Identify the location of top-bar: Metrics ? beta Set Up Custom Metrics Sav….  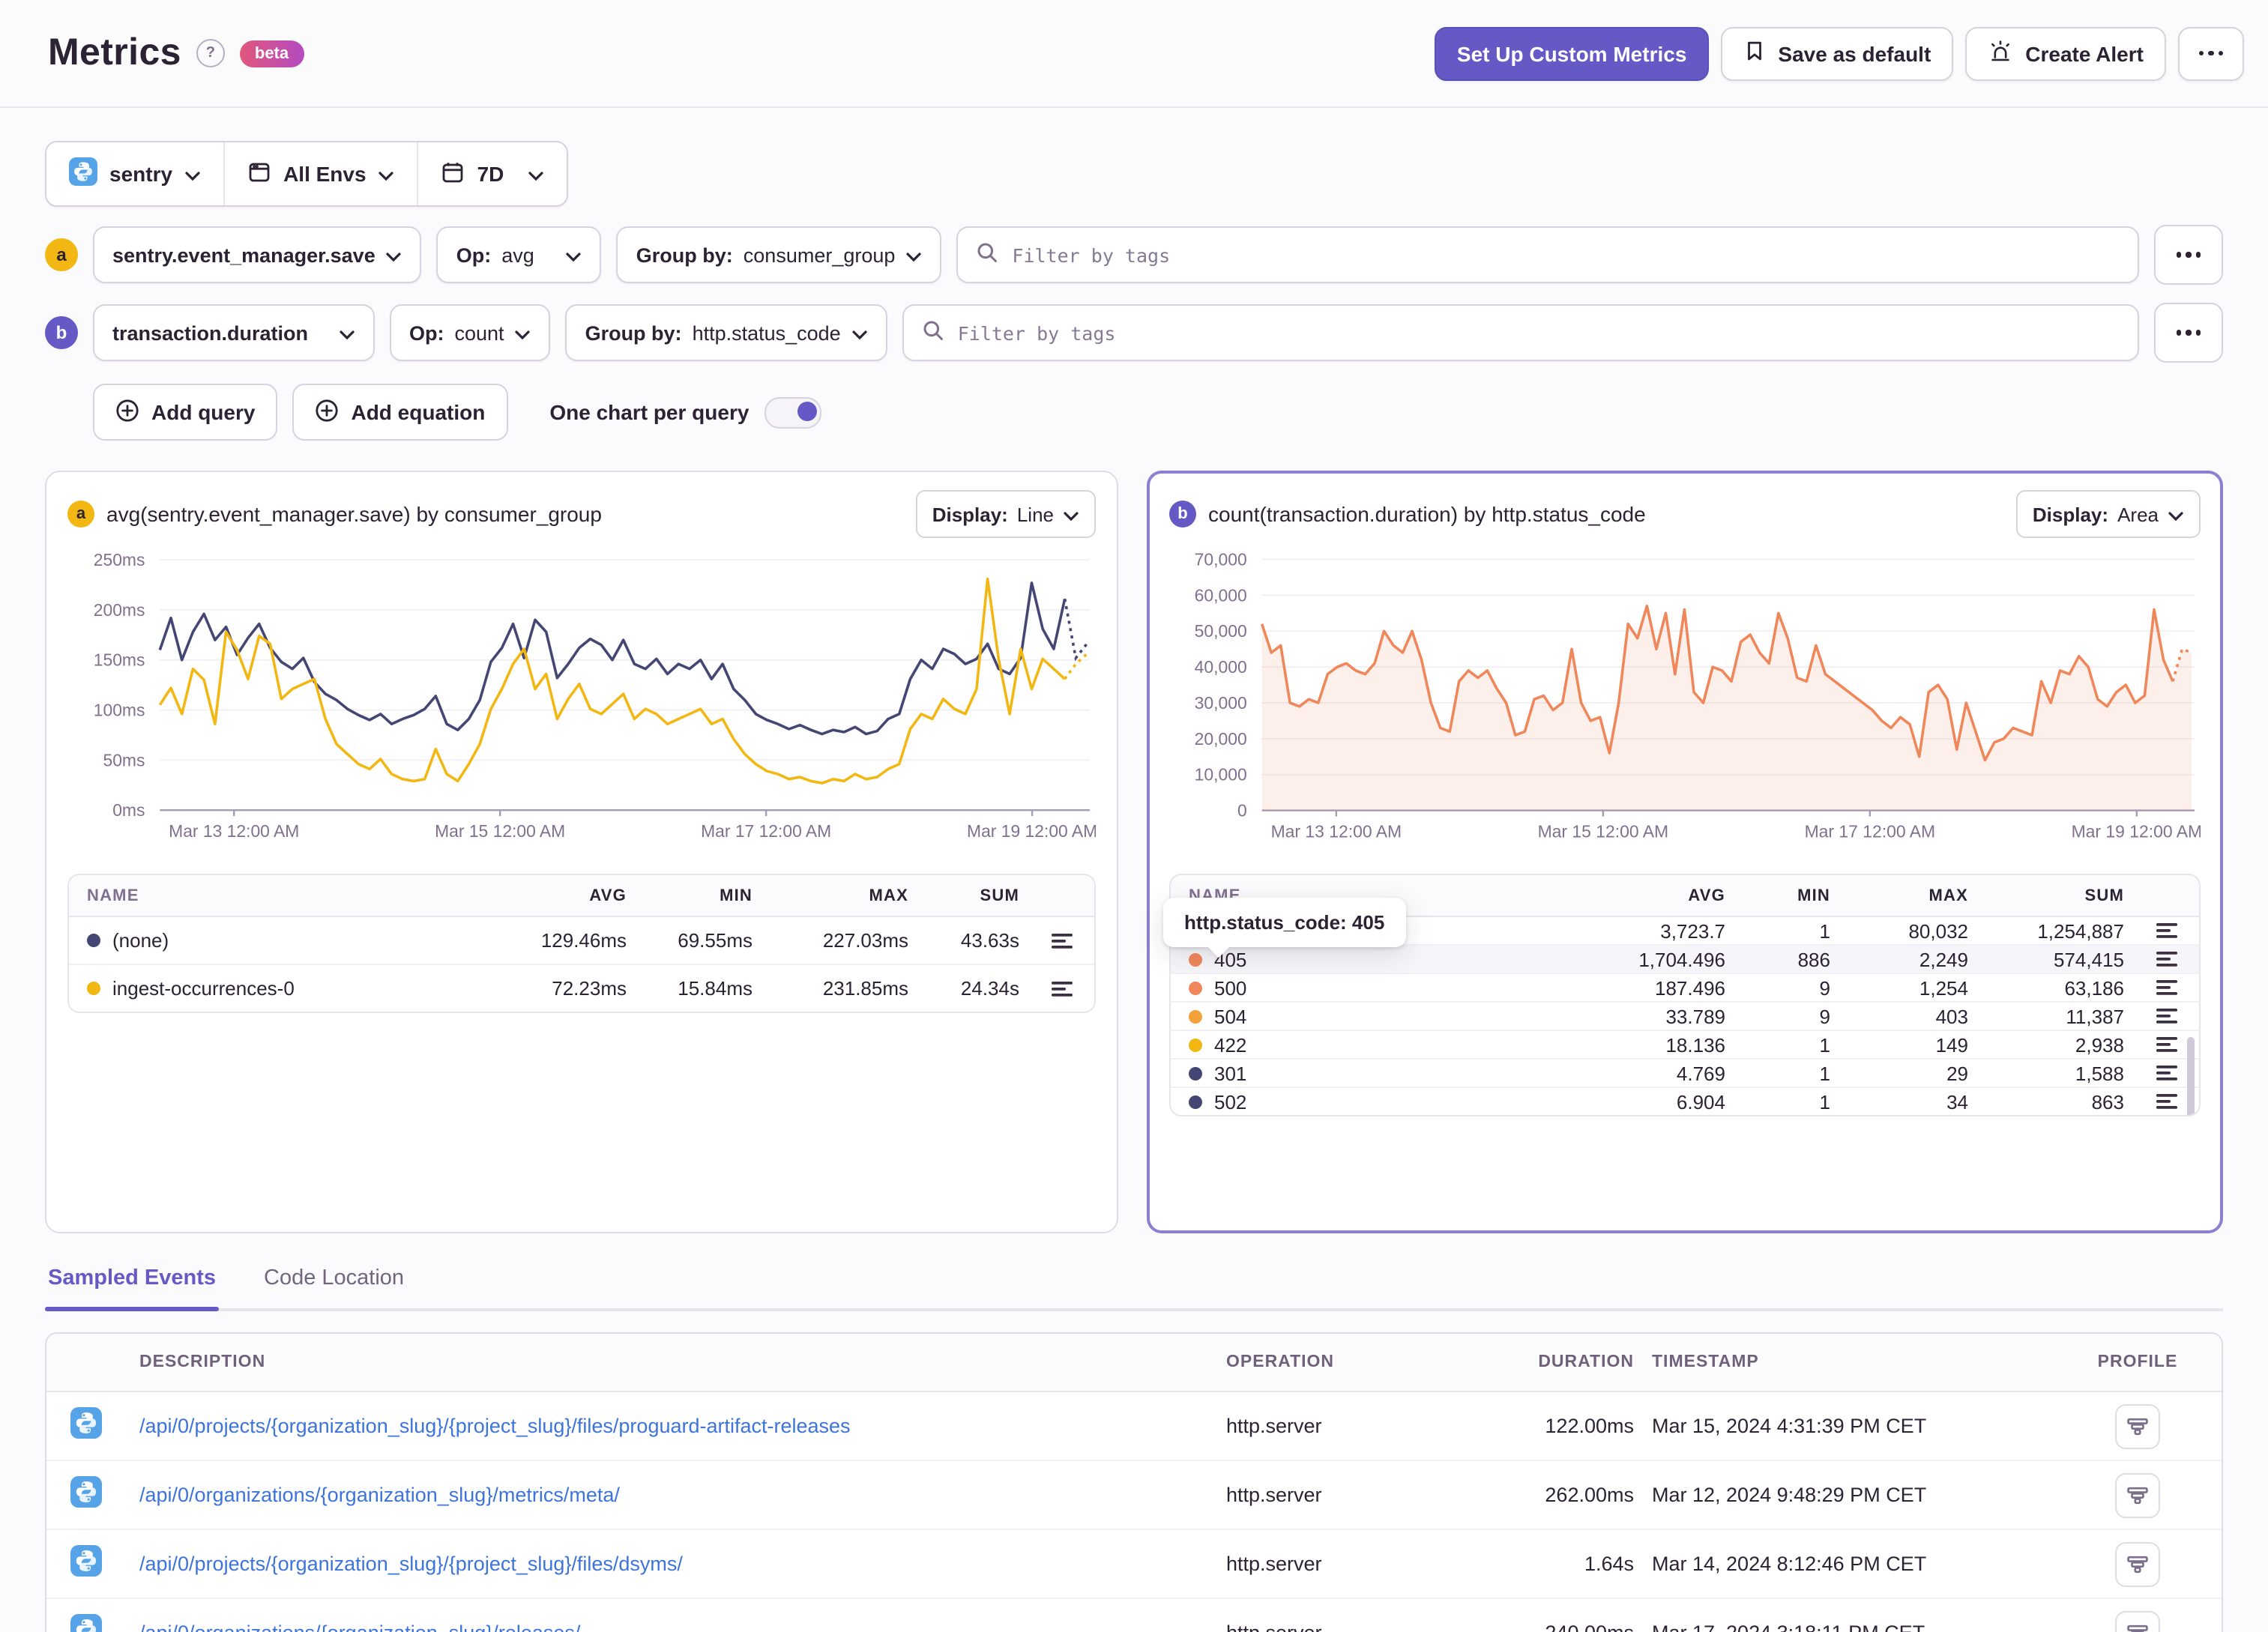
(1134, 54).